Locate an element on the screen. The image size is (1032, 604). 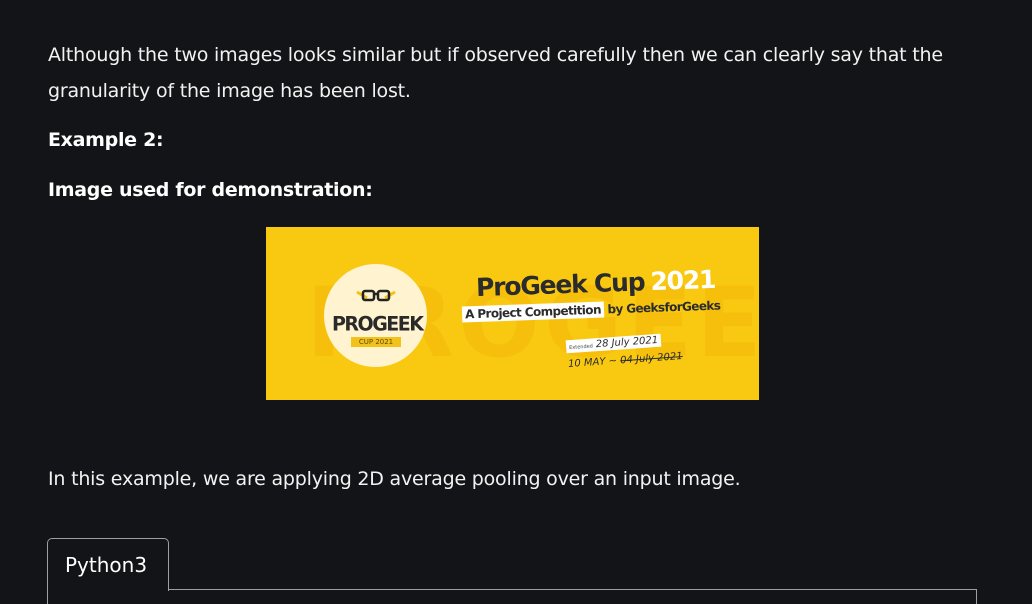
banner-title-year: 2021 is located at coordinates (682, 280).